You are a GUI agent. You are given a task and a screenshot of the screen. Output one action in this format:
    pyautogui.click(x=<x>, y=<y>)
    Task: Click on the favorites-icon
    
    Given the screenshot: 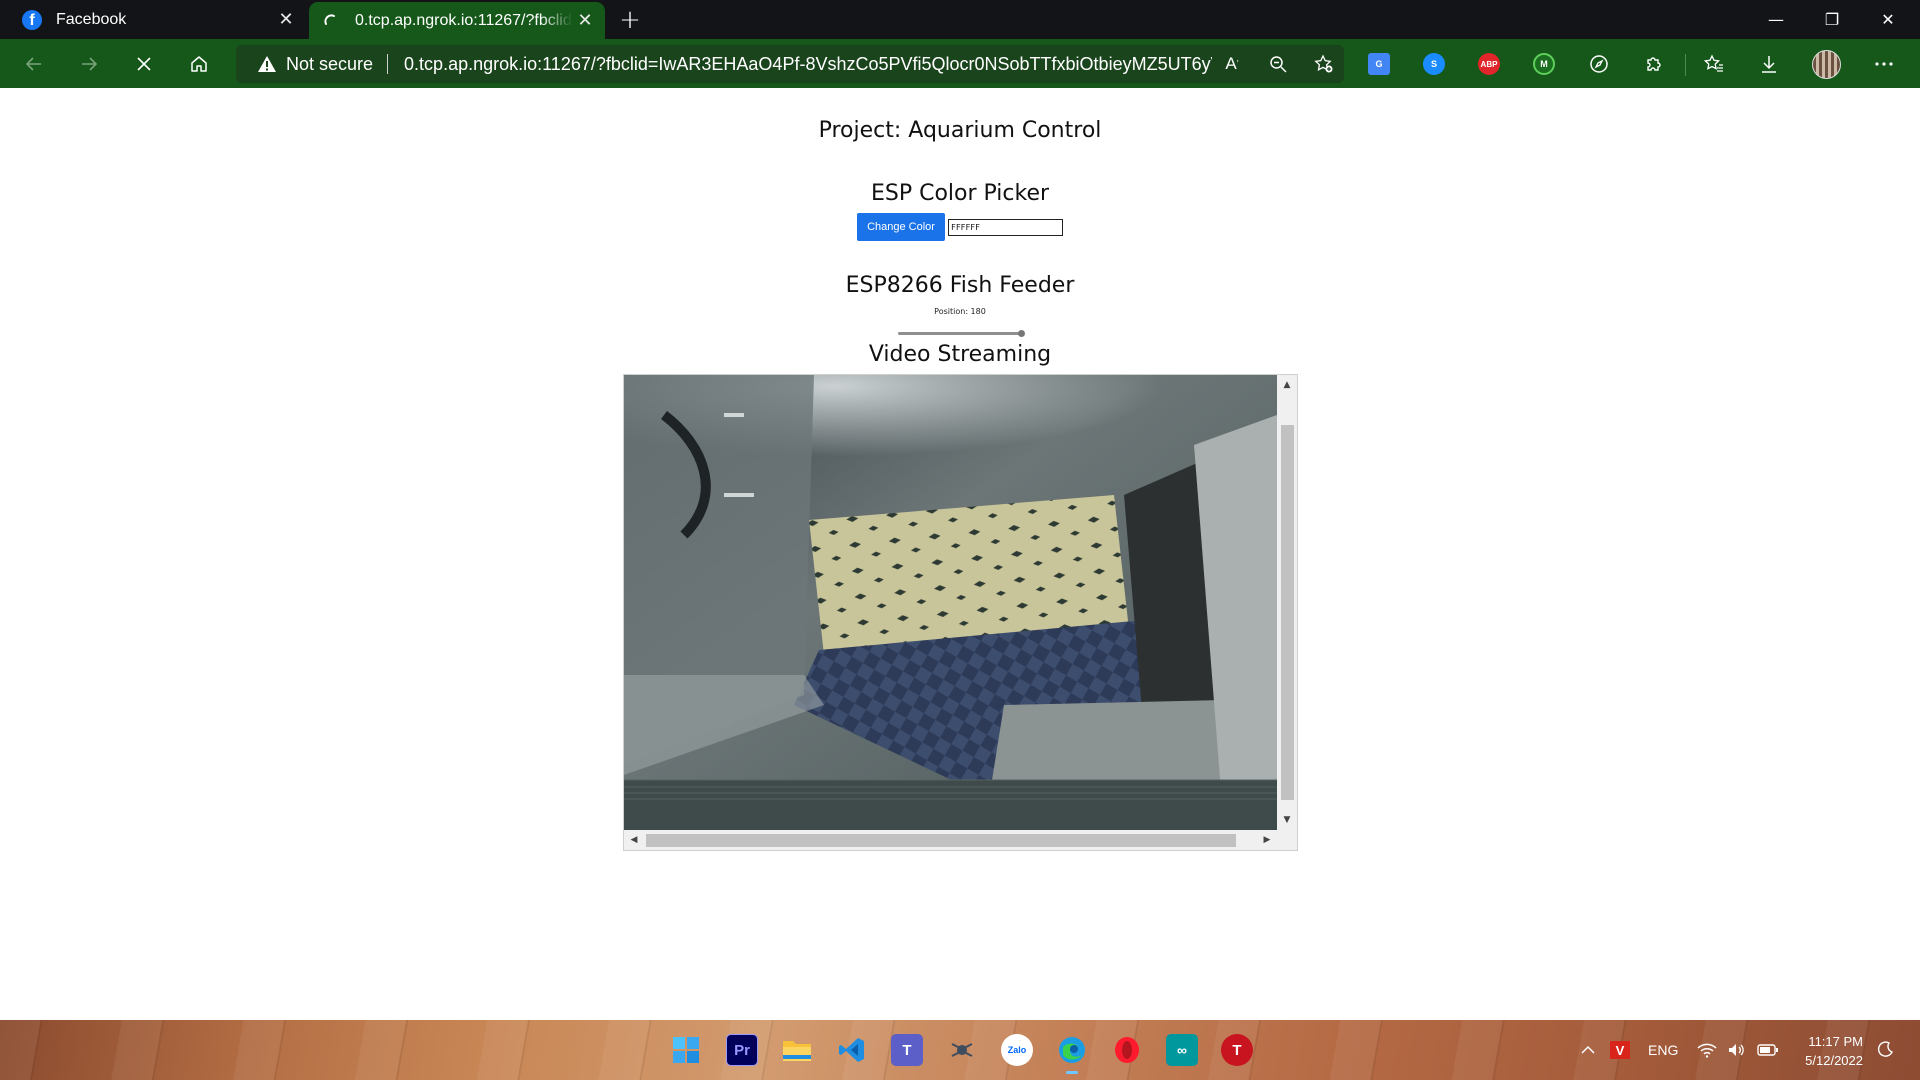 What is the action you would take?
    pyautogui.click(x=1714, y=64)
    